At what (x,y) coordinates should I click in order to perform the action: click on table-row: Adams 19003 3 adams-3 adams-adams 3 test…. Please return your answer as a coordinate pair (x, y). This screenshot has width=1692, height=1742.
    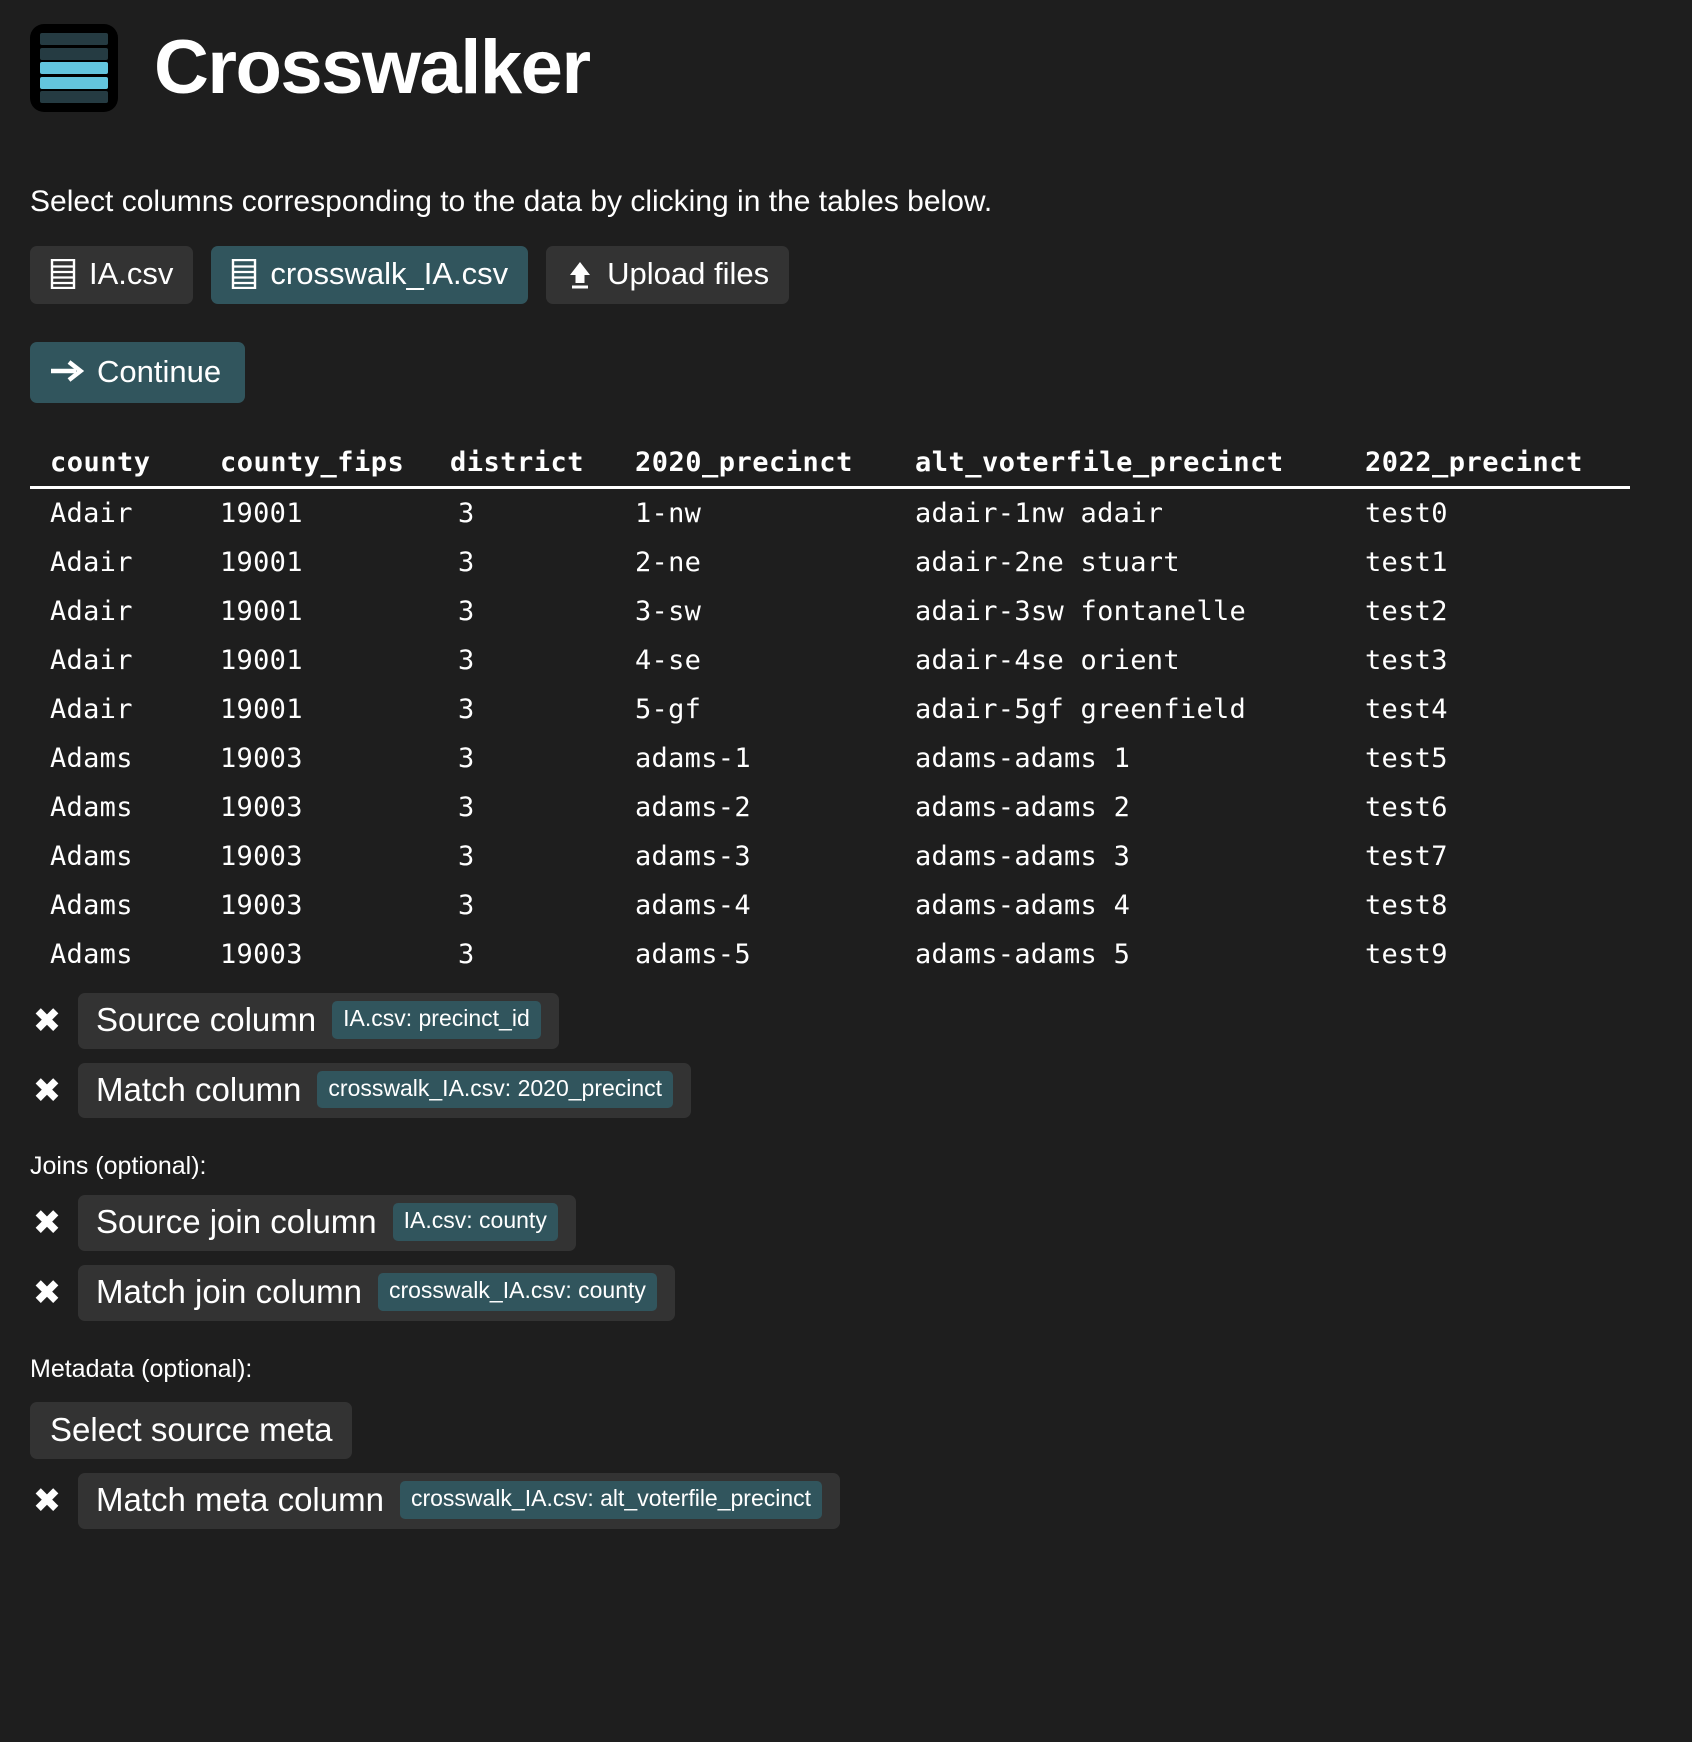
    Looking at the image, I should click on (830, 856).